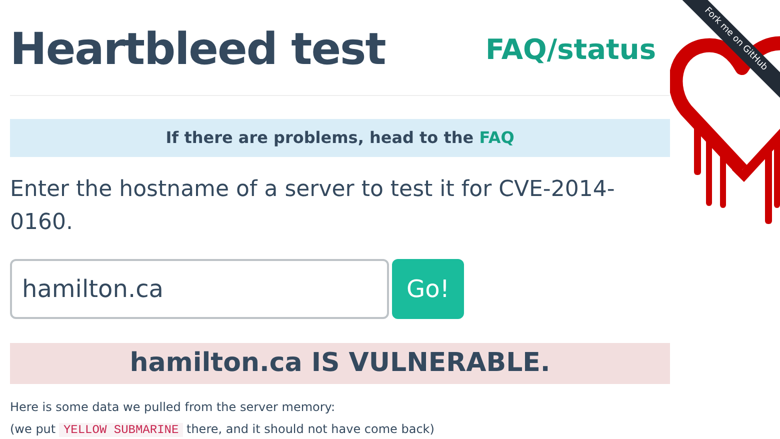  What do you see at coordinates (496, 137) in the screenshot?
I see `faq-link: FAQ` at bounding box center [496, 137].